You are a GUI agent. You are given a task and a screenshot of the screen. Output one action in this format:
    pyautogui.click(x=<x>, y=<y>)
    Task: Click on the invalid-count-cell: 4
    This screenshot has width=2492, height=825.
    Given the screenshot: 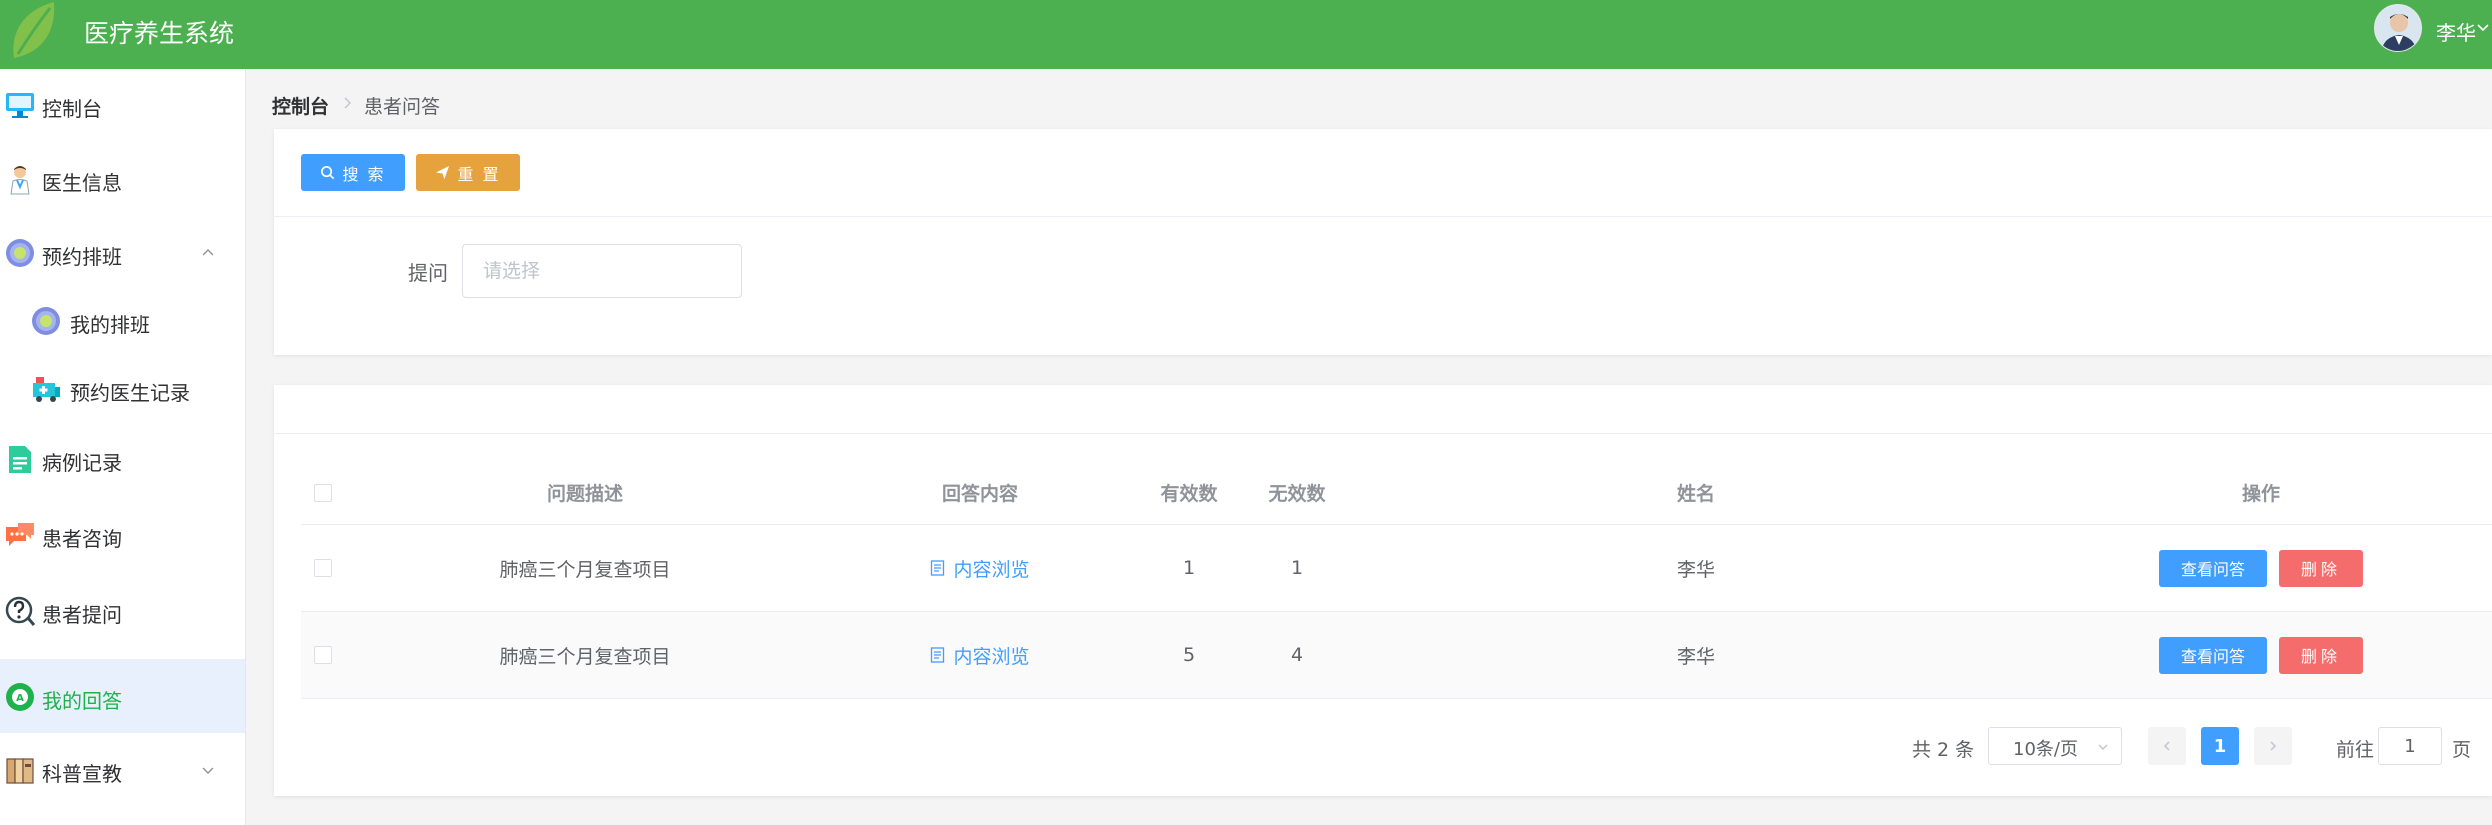 What is the action you would take?
    pyautogui.click(x=1297, y=655)
    